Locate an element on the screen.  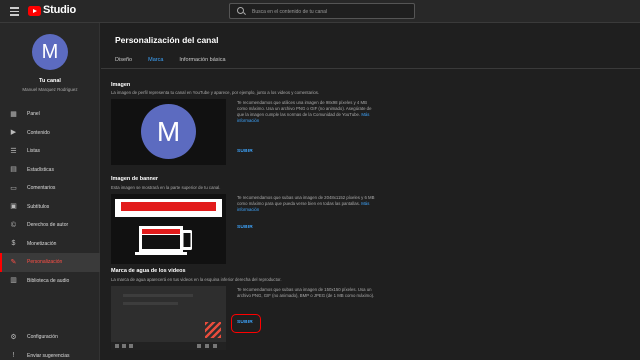
banner-upload-button: SUBIR is located at coordinates (245, 227).